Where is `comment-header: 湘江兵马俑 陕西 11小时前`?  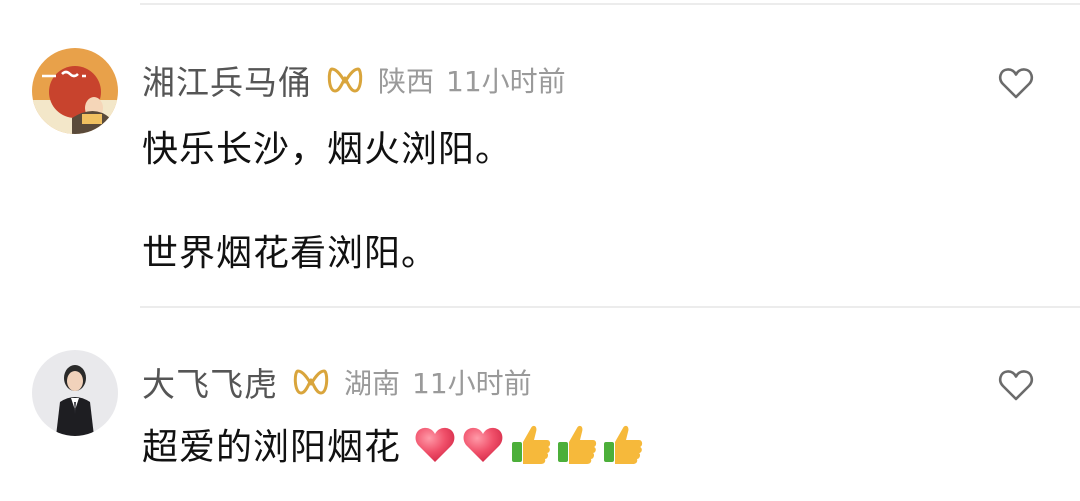 comment-header: 湘江兵马俑 陕西 11小时前 is located at coordinates (354, 80).